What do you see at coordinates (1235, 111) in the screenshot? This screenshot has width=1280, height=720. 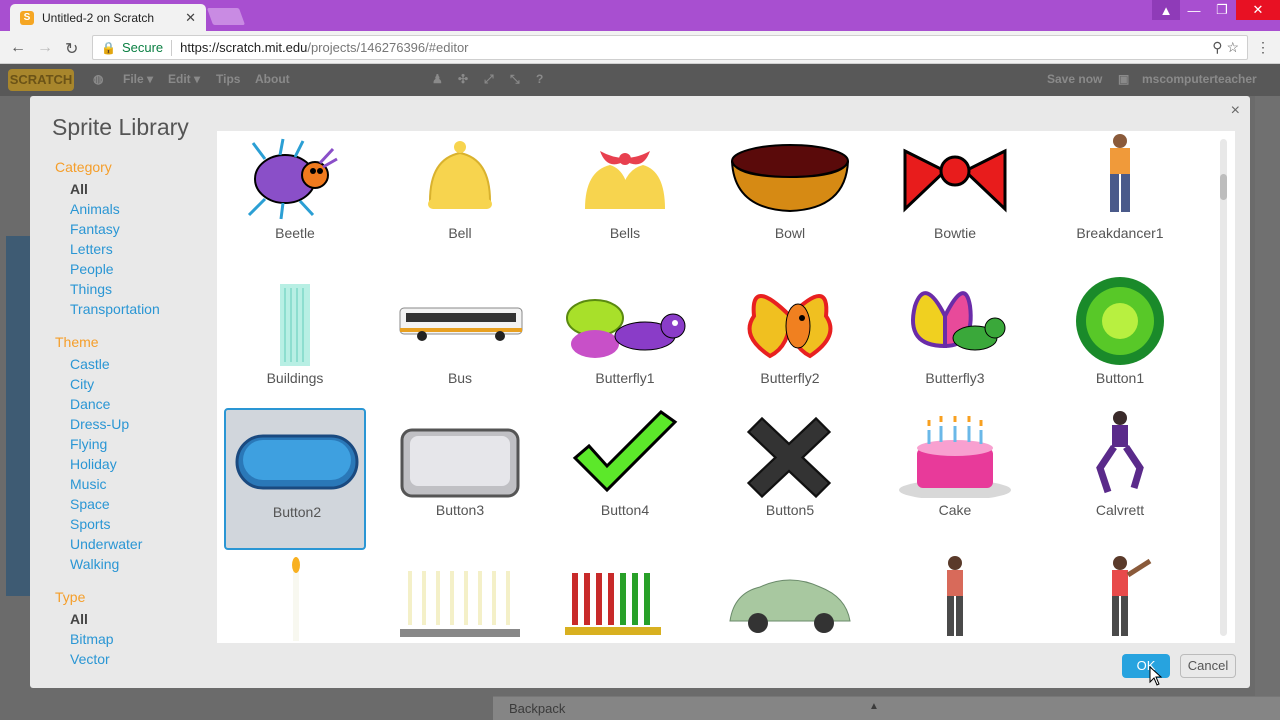 I see `dialog-close-icon: ×` at bounding box center [1235, 111].